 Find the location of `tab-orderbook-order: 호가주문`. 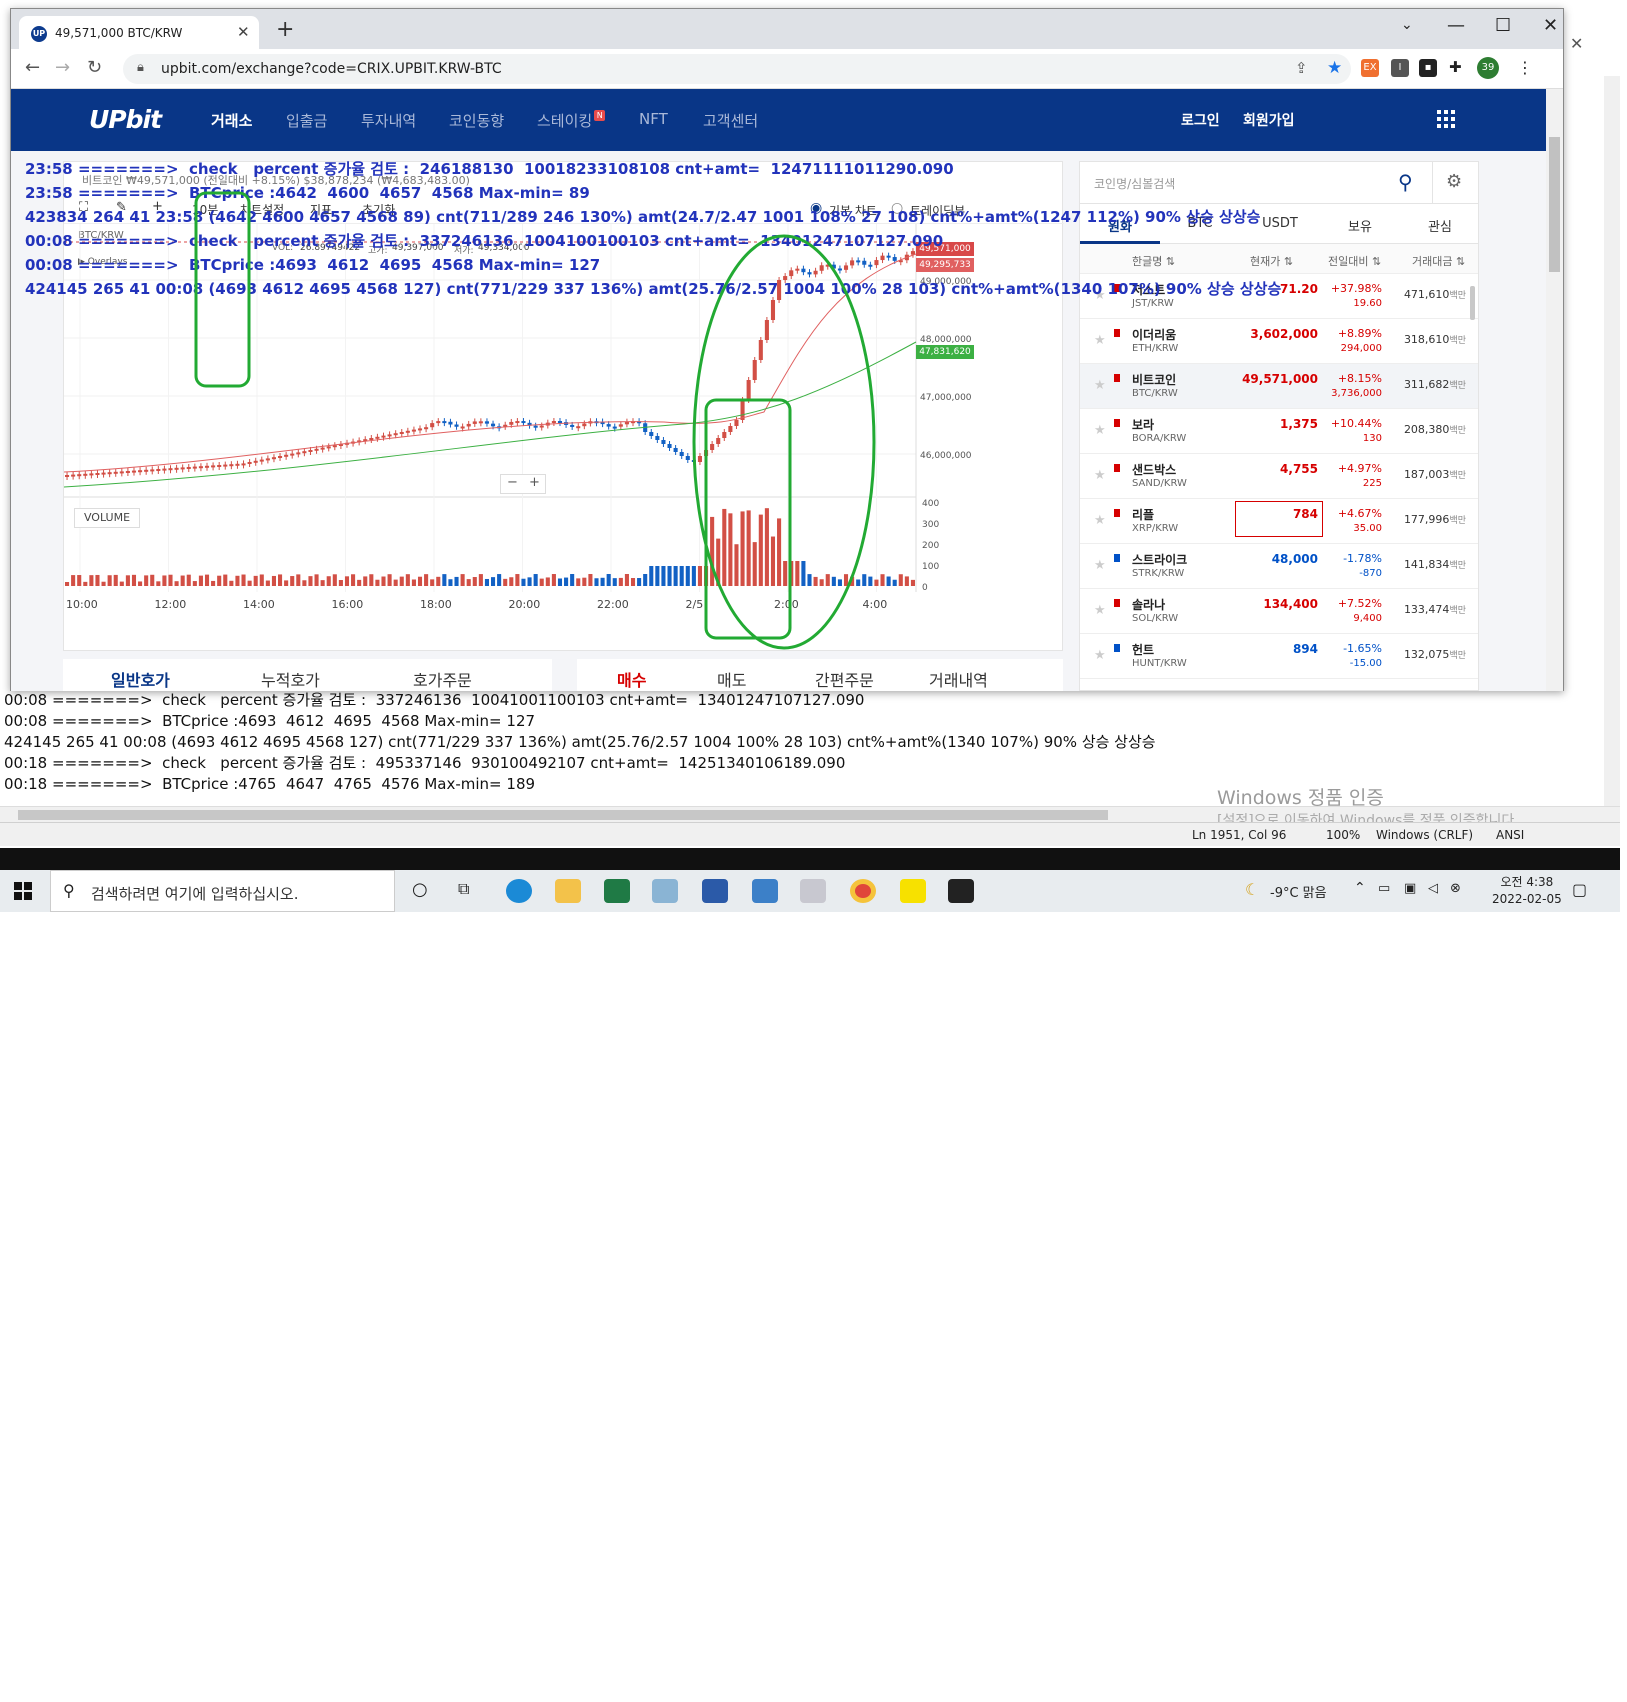

tab-orderbook-order: 호가주문 is located at coordinates (442, 679).